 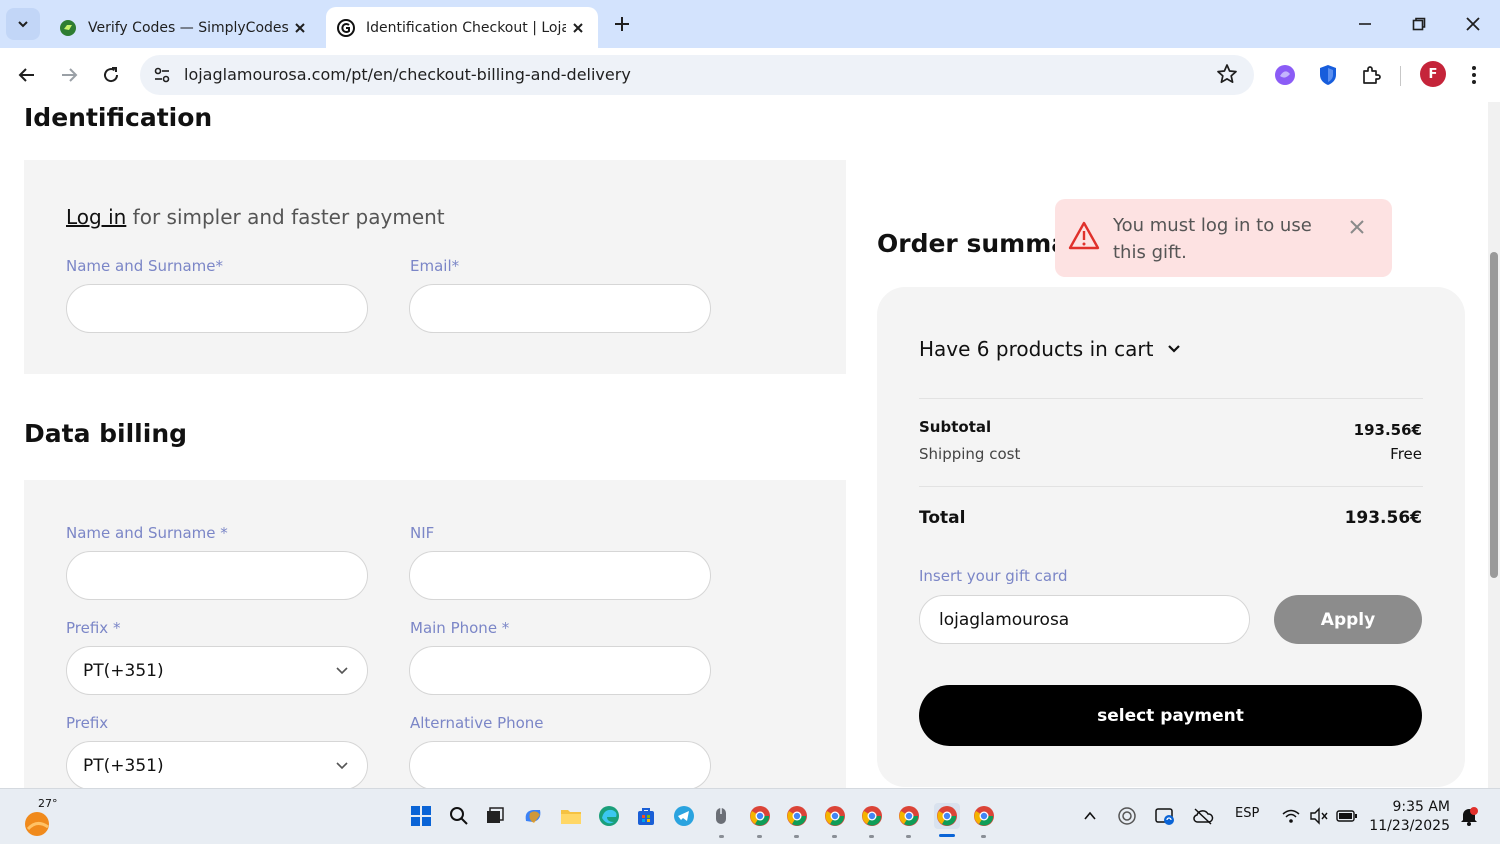 I want to click on search-taskbar-button, so click(x=459, y=816).